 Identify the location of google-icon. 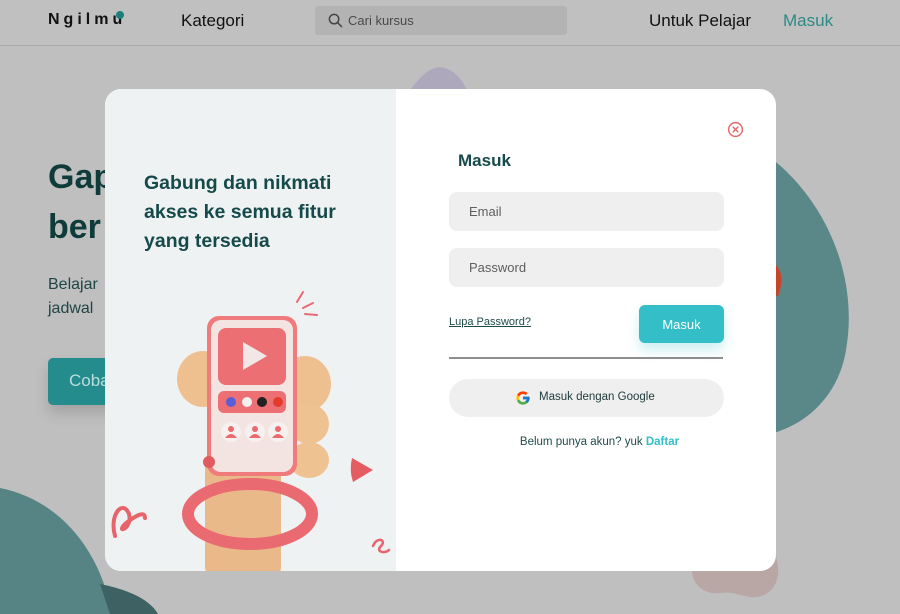
(523, 398).